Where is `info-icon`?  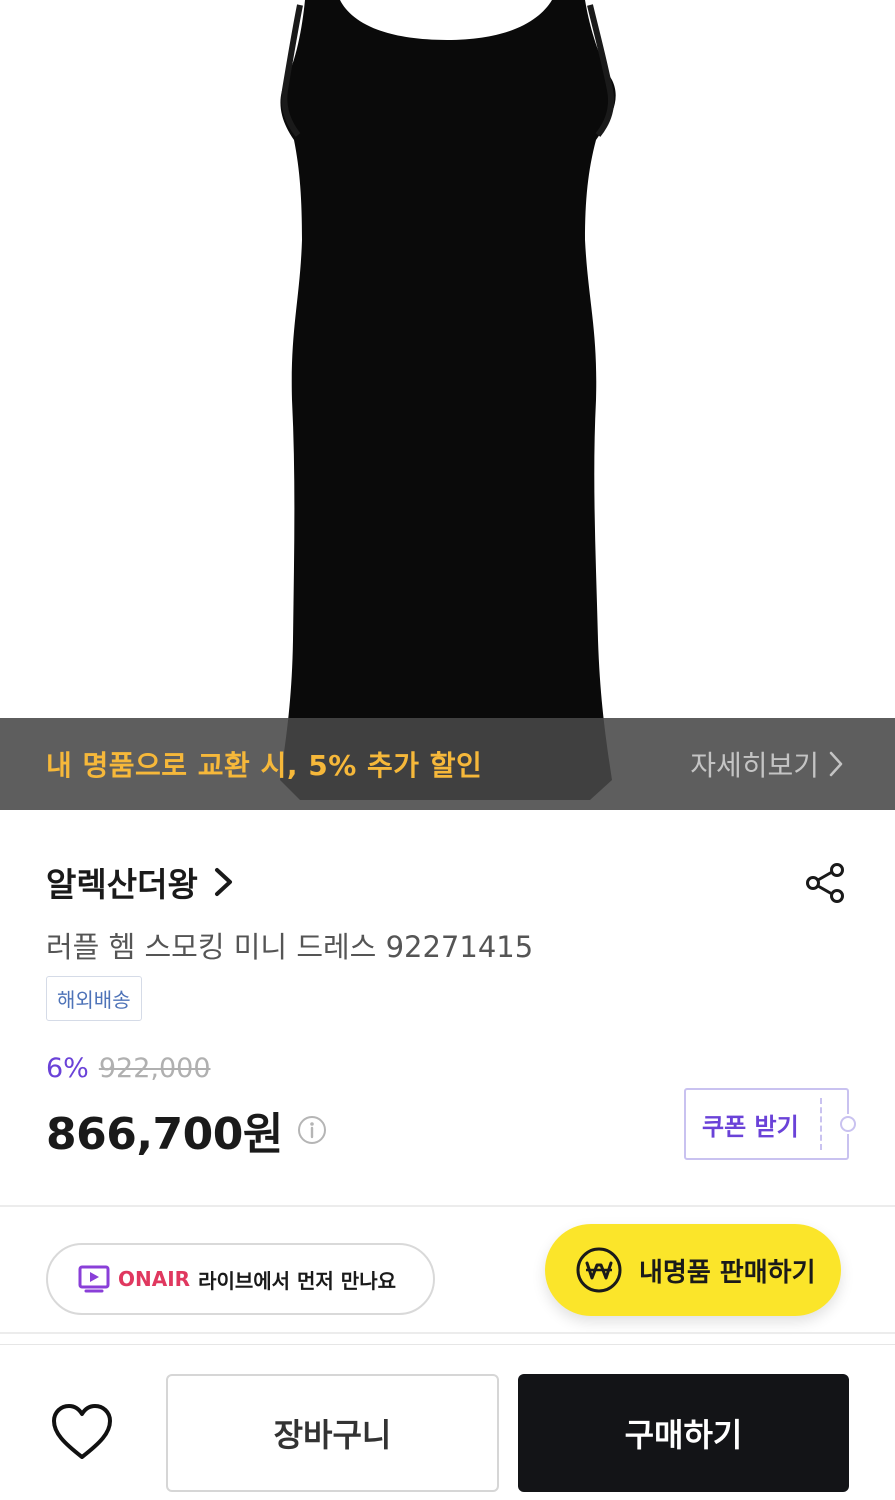 info-icon is located at coordinates (312, 1130).